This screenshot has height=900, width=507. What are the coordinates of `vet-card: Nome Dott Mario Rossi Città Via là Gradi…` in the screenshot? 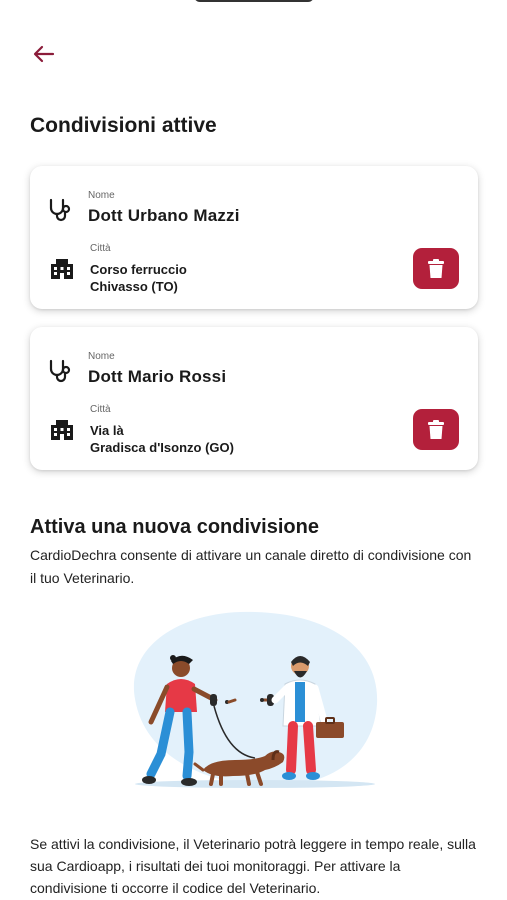 It's located at (254, 398).